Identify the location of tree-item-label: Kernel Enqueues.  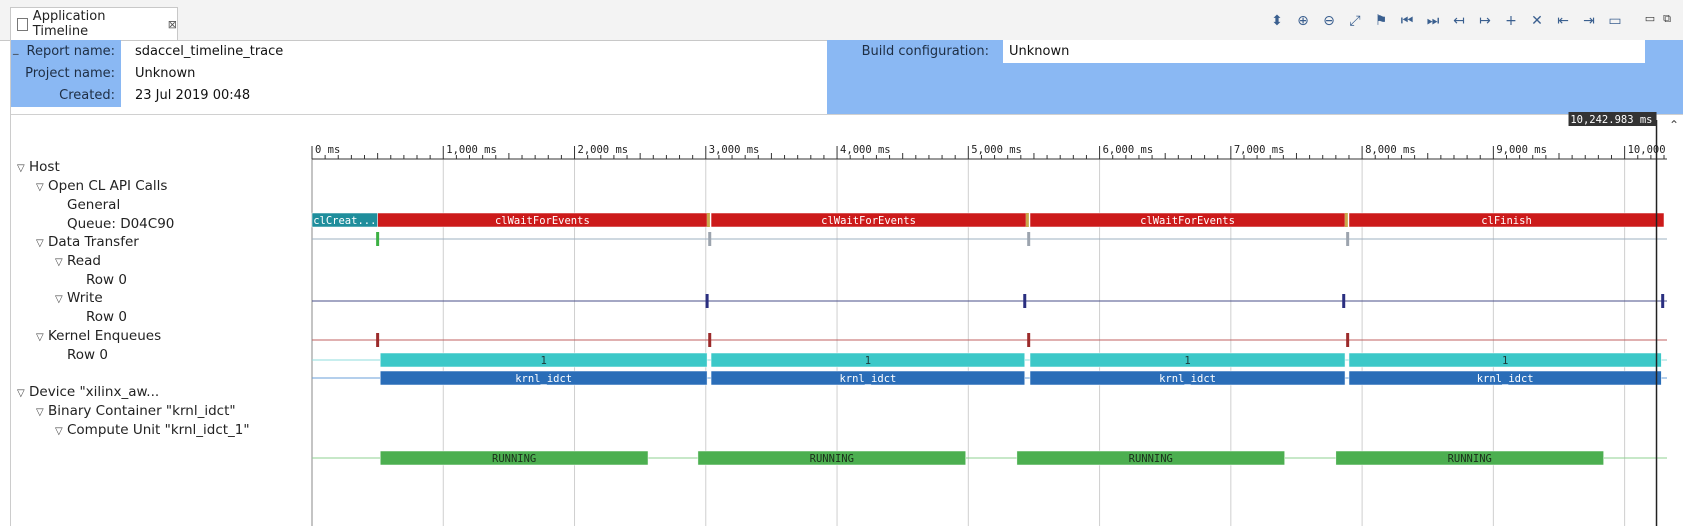
(105, 336).